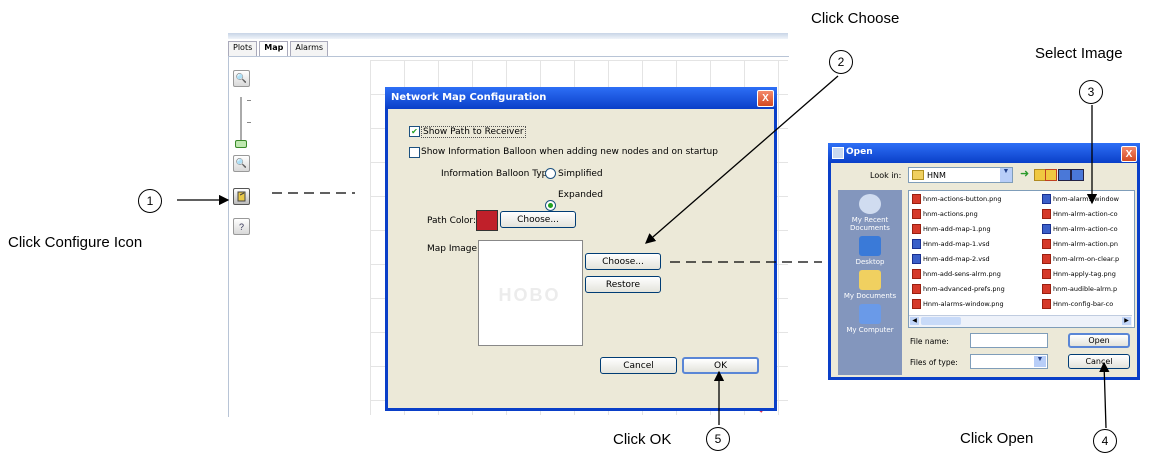  Describe the element at coordinates (841, 62) in the screenshot. I see `step-2-marker: 2` at that location.